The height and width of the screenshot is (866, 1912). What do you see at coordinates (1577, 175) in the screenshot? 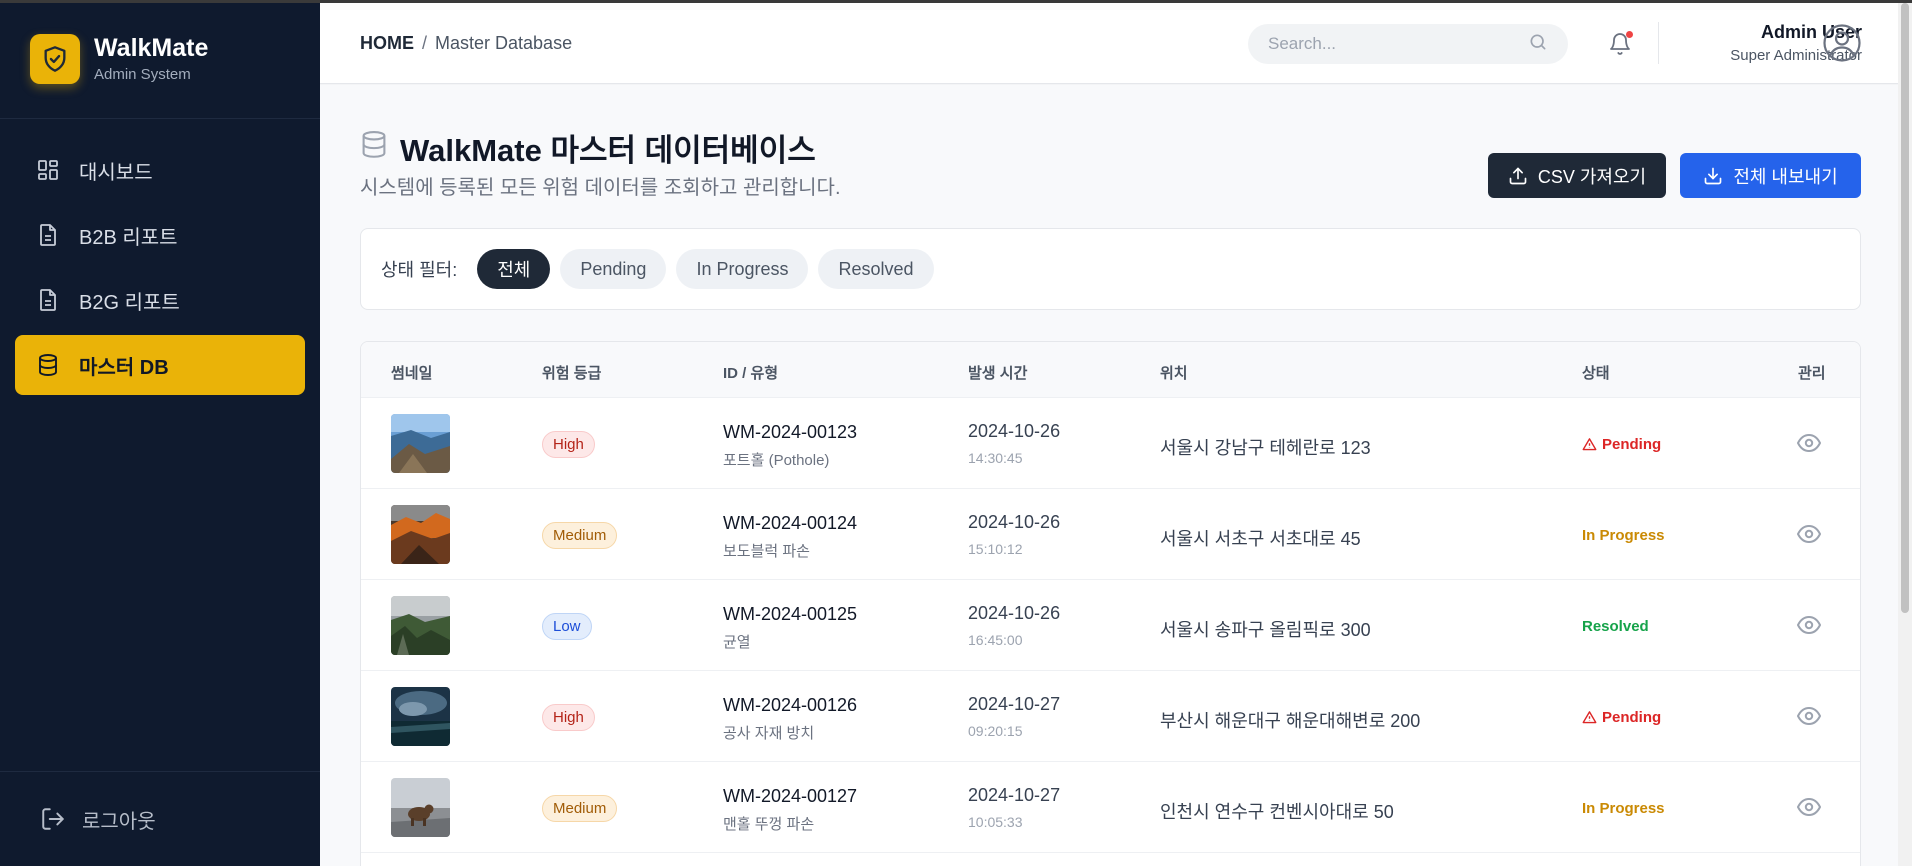
I see `csv-import-button: CSV 가져오기` at bounding box center [1577, 175].